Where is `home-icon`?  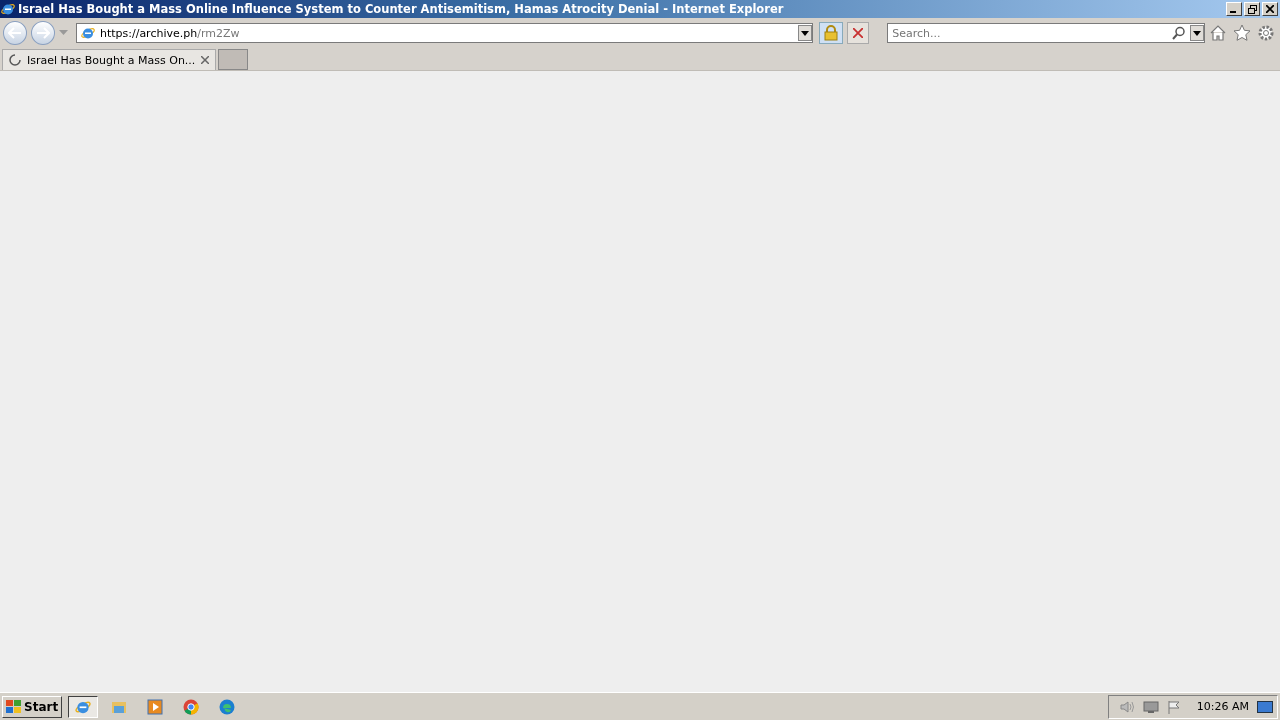 home-icon is located at coordinates (1218, 33).